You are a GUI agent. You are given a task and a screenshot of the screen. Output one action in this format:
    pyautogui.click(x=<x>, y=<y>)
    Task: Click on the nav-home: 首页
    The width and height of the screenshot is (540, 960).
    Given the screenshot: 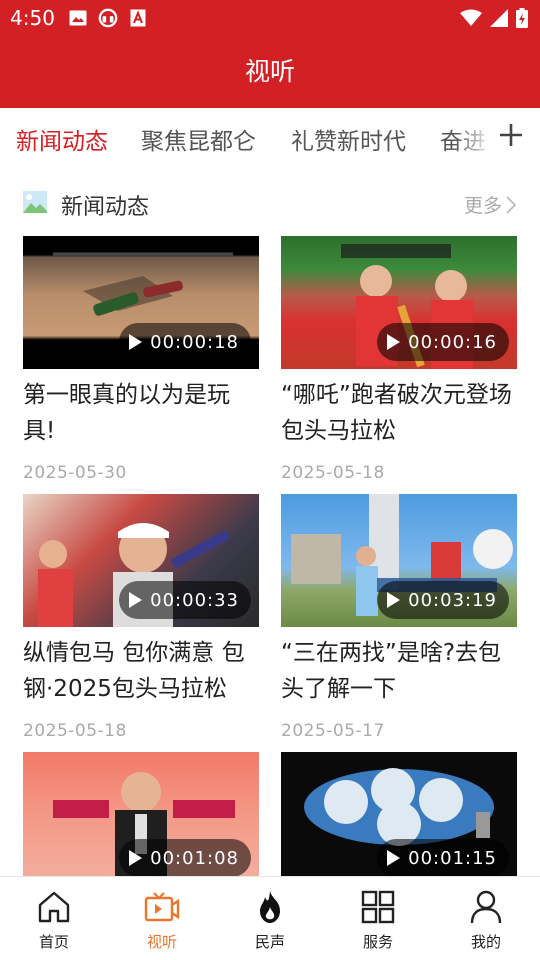 What is the action you would take?
    pyautogui.click(x=54, y=918)
    